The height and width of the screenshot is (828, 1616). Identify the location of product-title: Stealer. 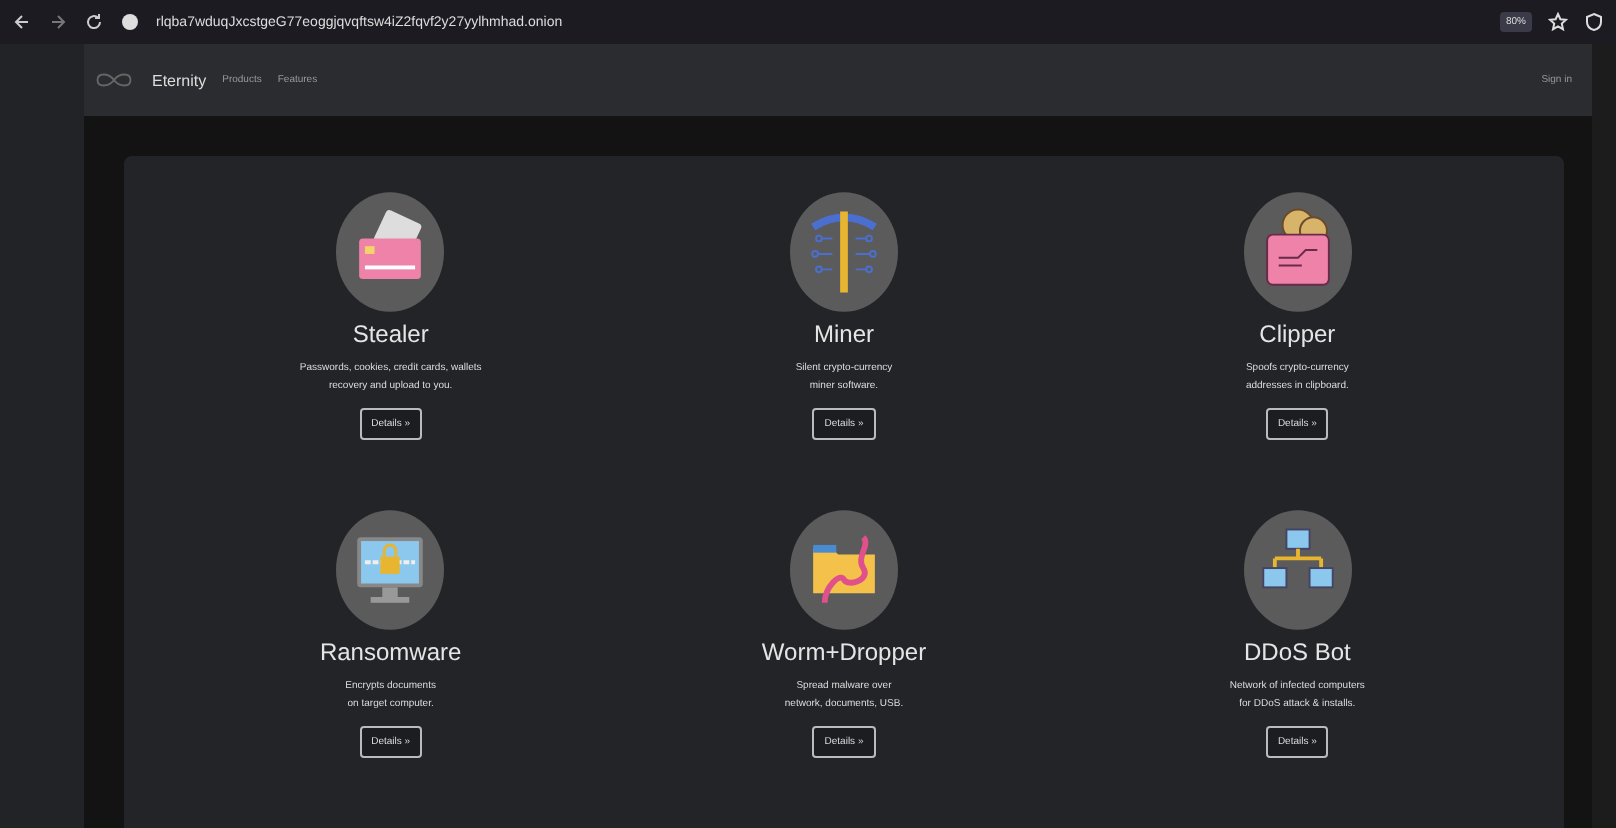
(390, 334).